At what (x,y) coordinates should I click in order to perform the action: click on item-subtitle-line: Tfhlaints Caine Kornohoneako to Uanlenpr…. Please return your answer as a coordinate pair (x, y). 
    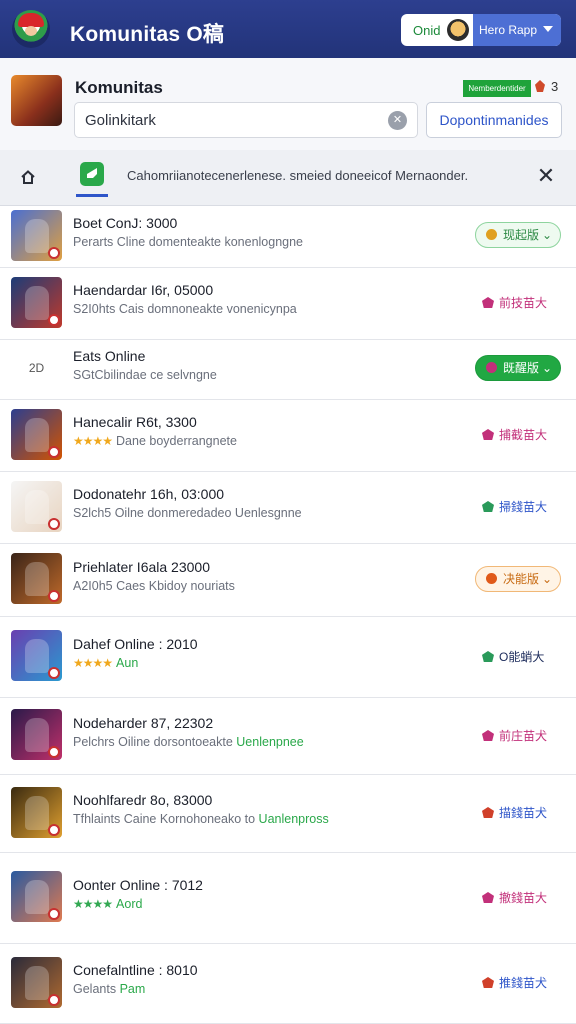
    Looking at the image, I should click on (201, 819).